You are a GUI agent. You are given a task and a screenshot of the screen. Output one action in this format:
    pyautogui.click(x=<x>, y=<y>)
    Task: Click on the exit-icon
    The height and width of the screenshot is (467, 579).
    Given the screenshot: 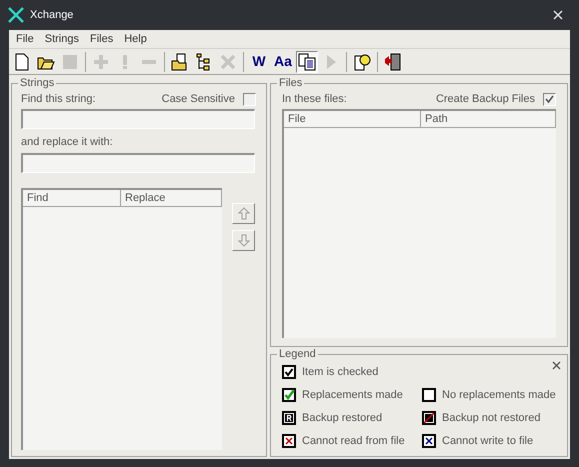 What is the action you would take?
    pyautogui.click(x=393, y=61)
    